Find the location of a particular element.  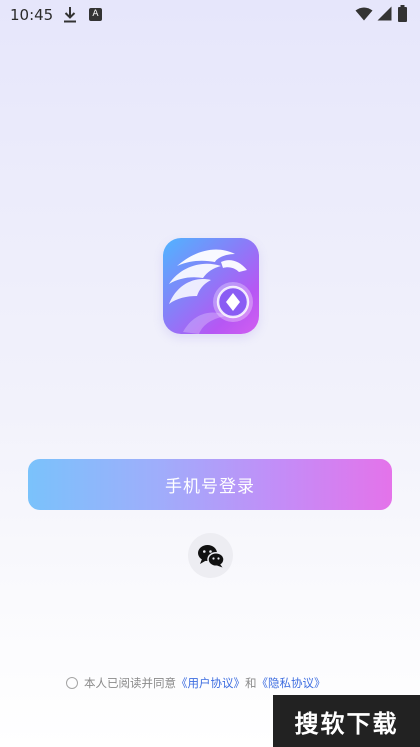

status-time: 10:45 is located at coordinates (32, 15).